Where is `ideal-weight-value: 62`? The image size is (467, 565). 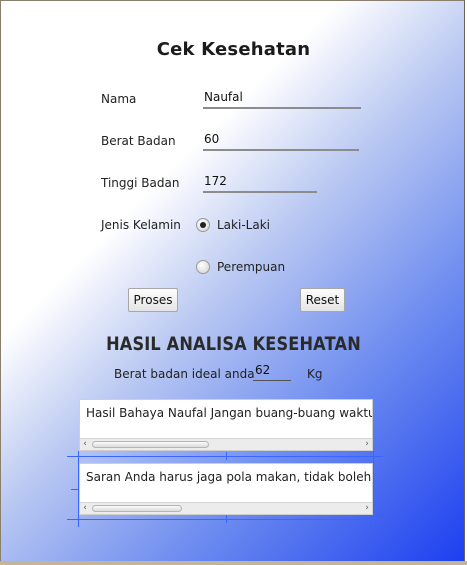 ideal-weight-value: 62 is located at coordinates (272, 372).